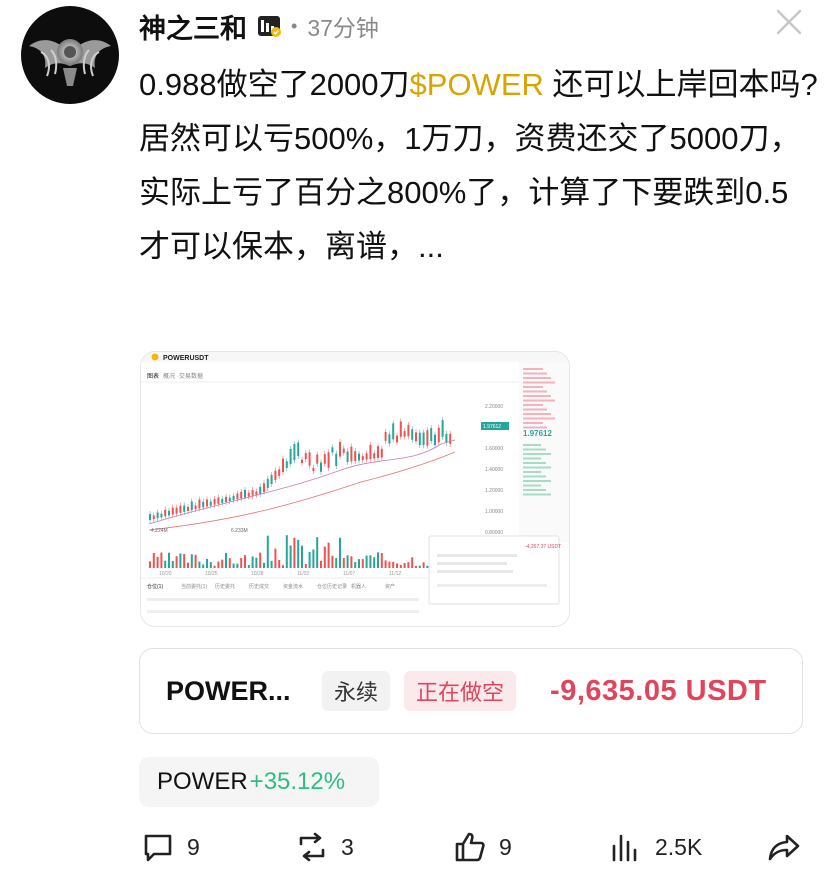 The height and width of the screenshot is (887, 829). Describe the element at coordinates (165, 574) in the screenshot. I see `date-label: 10/20` at that location.